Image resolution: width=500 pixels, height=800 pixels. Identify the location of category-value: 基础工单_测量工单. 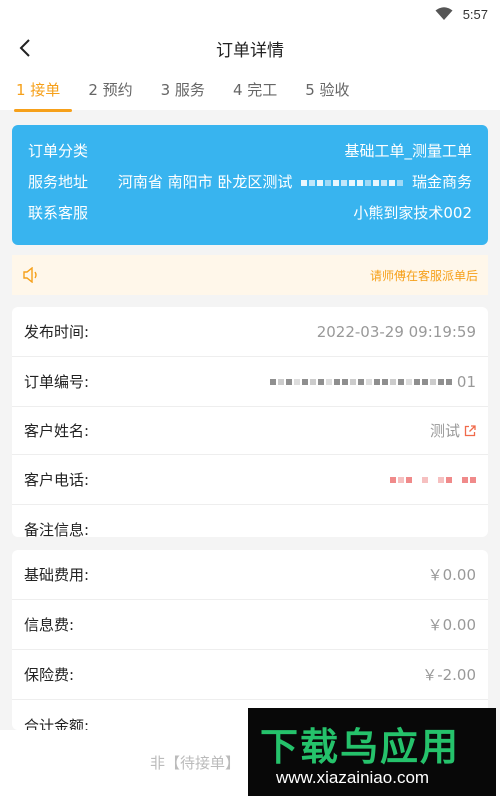
(408, 151).